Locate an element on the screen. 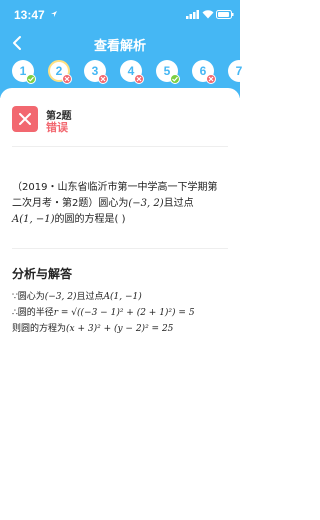  solution-math: (−3, 2) is located at coordinates (60, 297).